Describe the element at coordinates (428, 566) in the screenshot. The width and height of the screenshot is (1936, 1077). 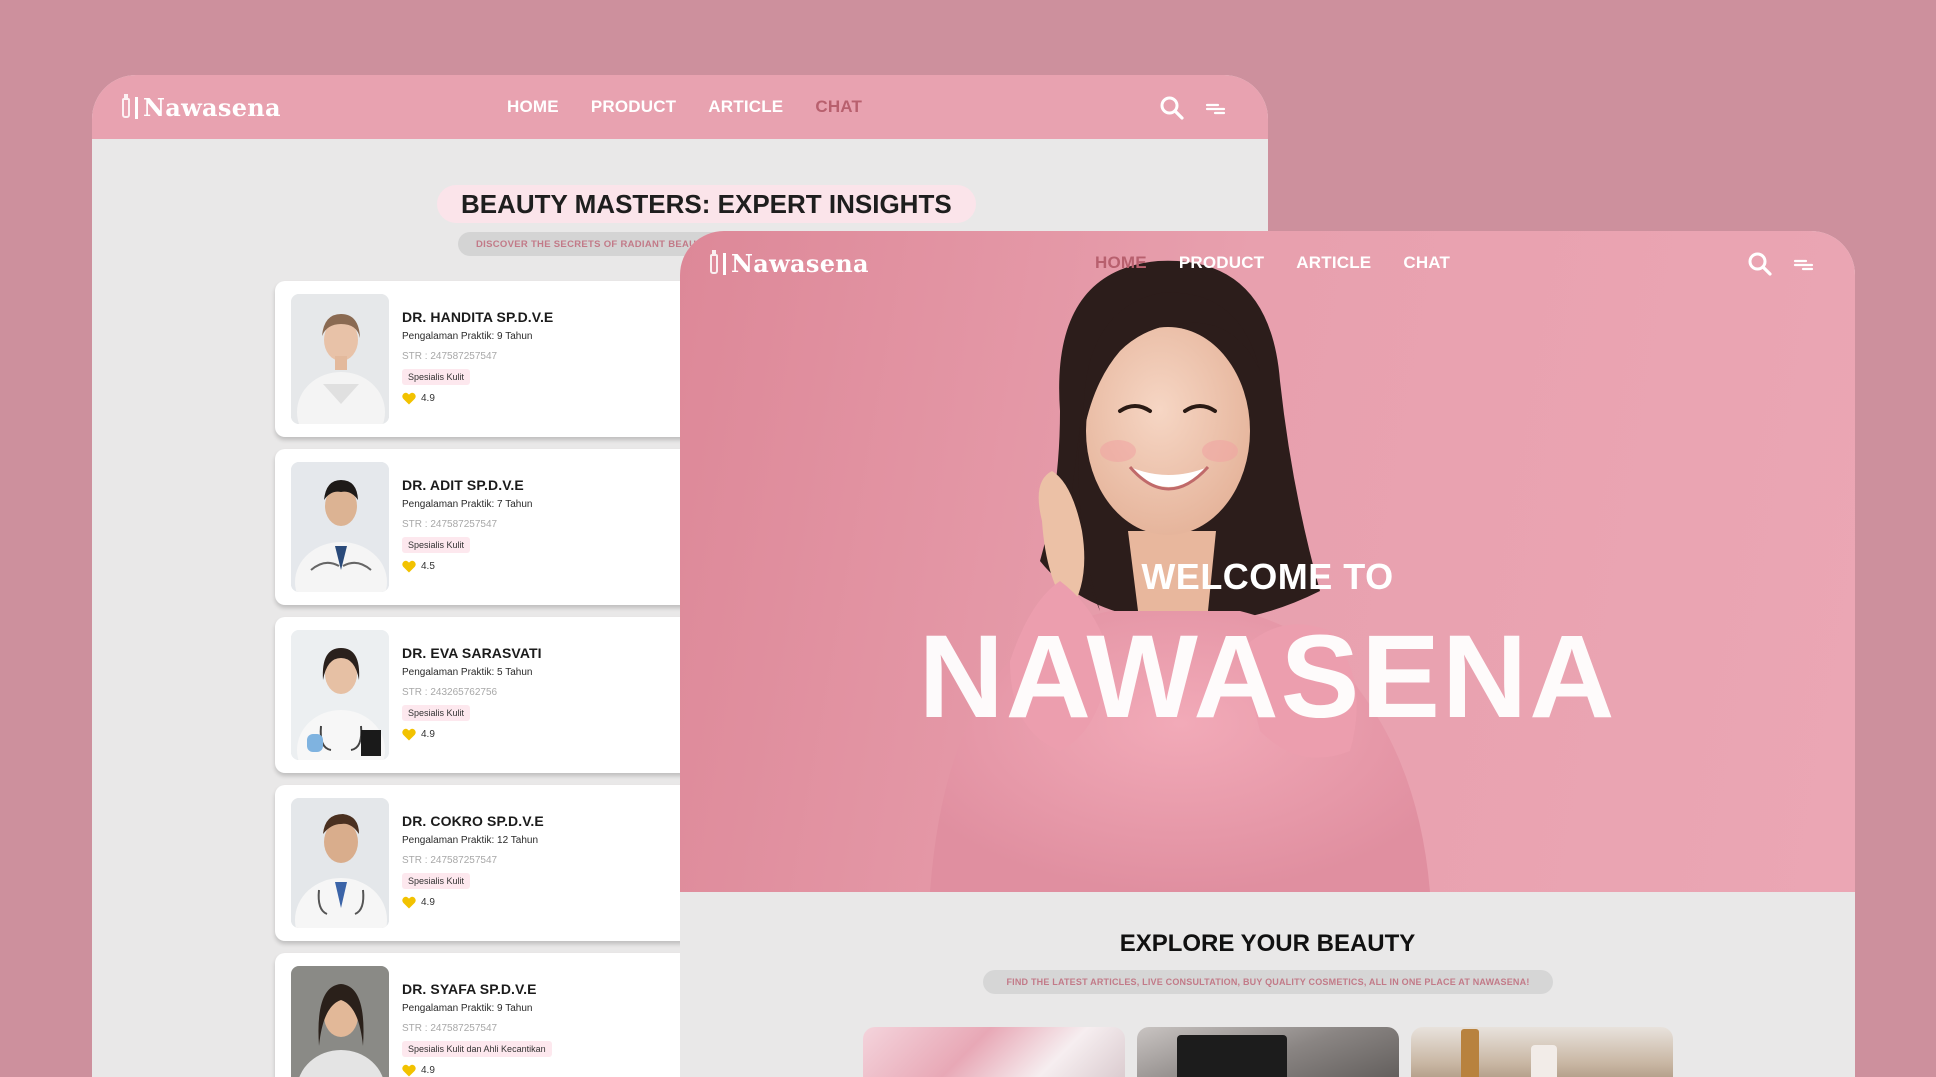
I see `rating-value: 4.5` at that location.